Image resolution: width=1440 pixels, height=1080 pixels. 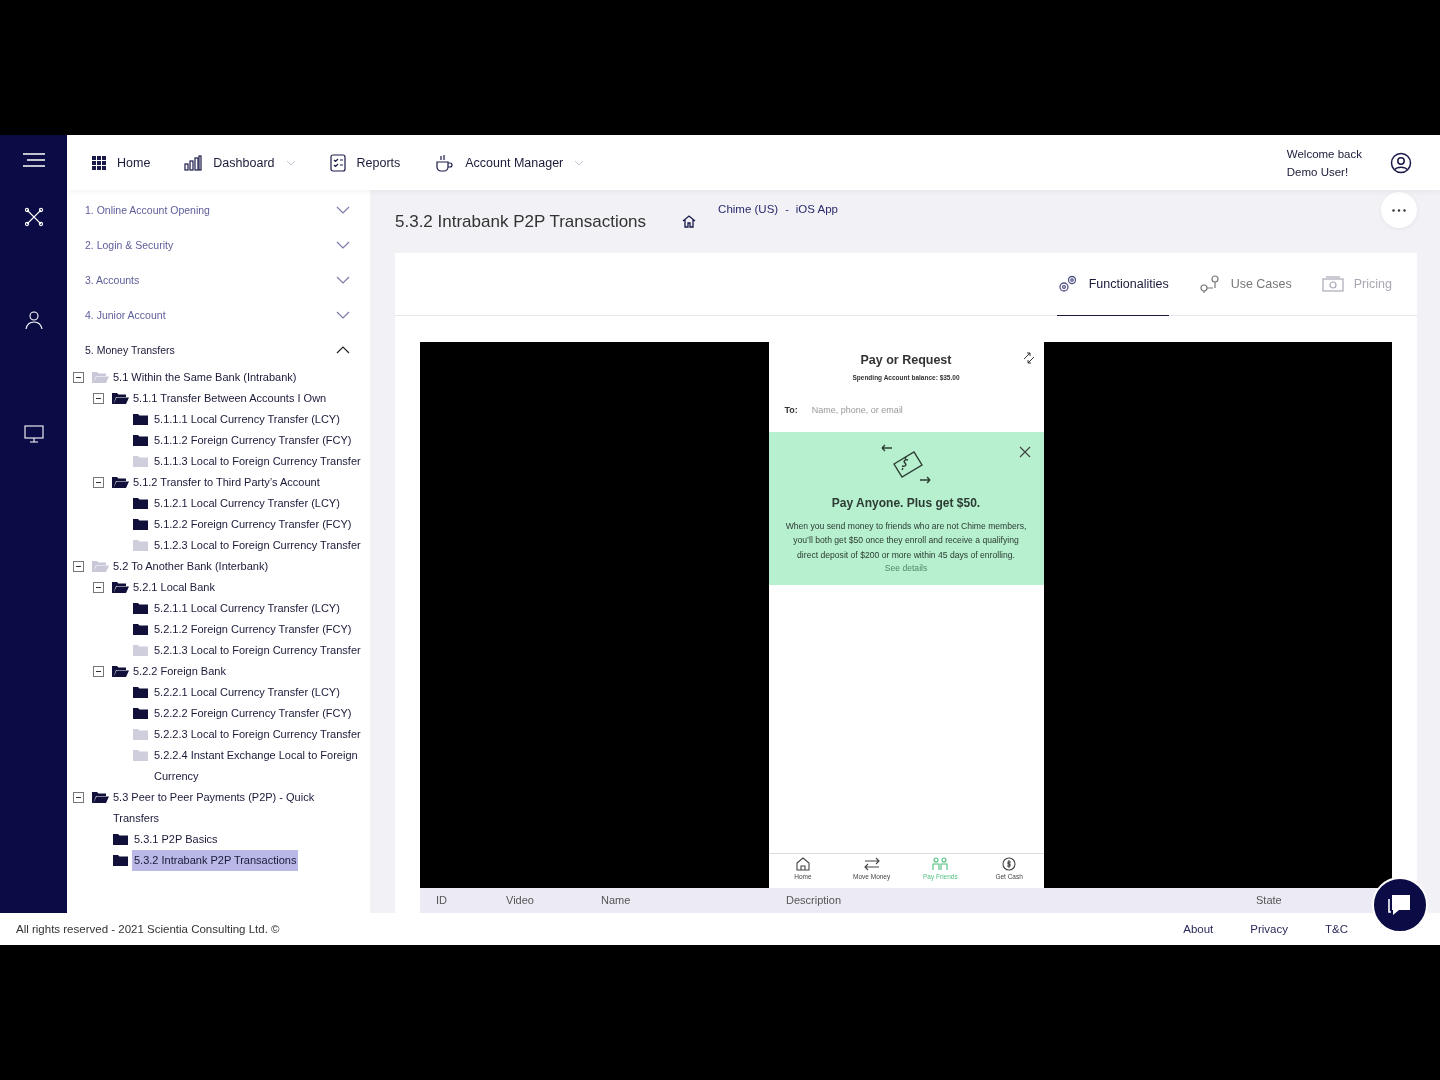 What do you see at coordinates (218, 279) in the screenshot?
I see `accordion-header: 3. Accounts` at bounding box center [218, 279].